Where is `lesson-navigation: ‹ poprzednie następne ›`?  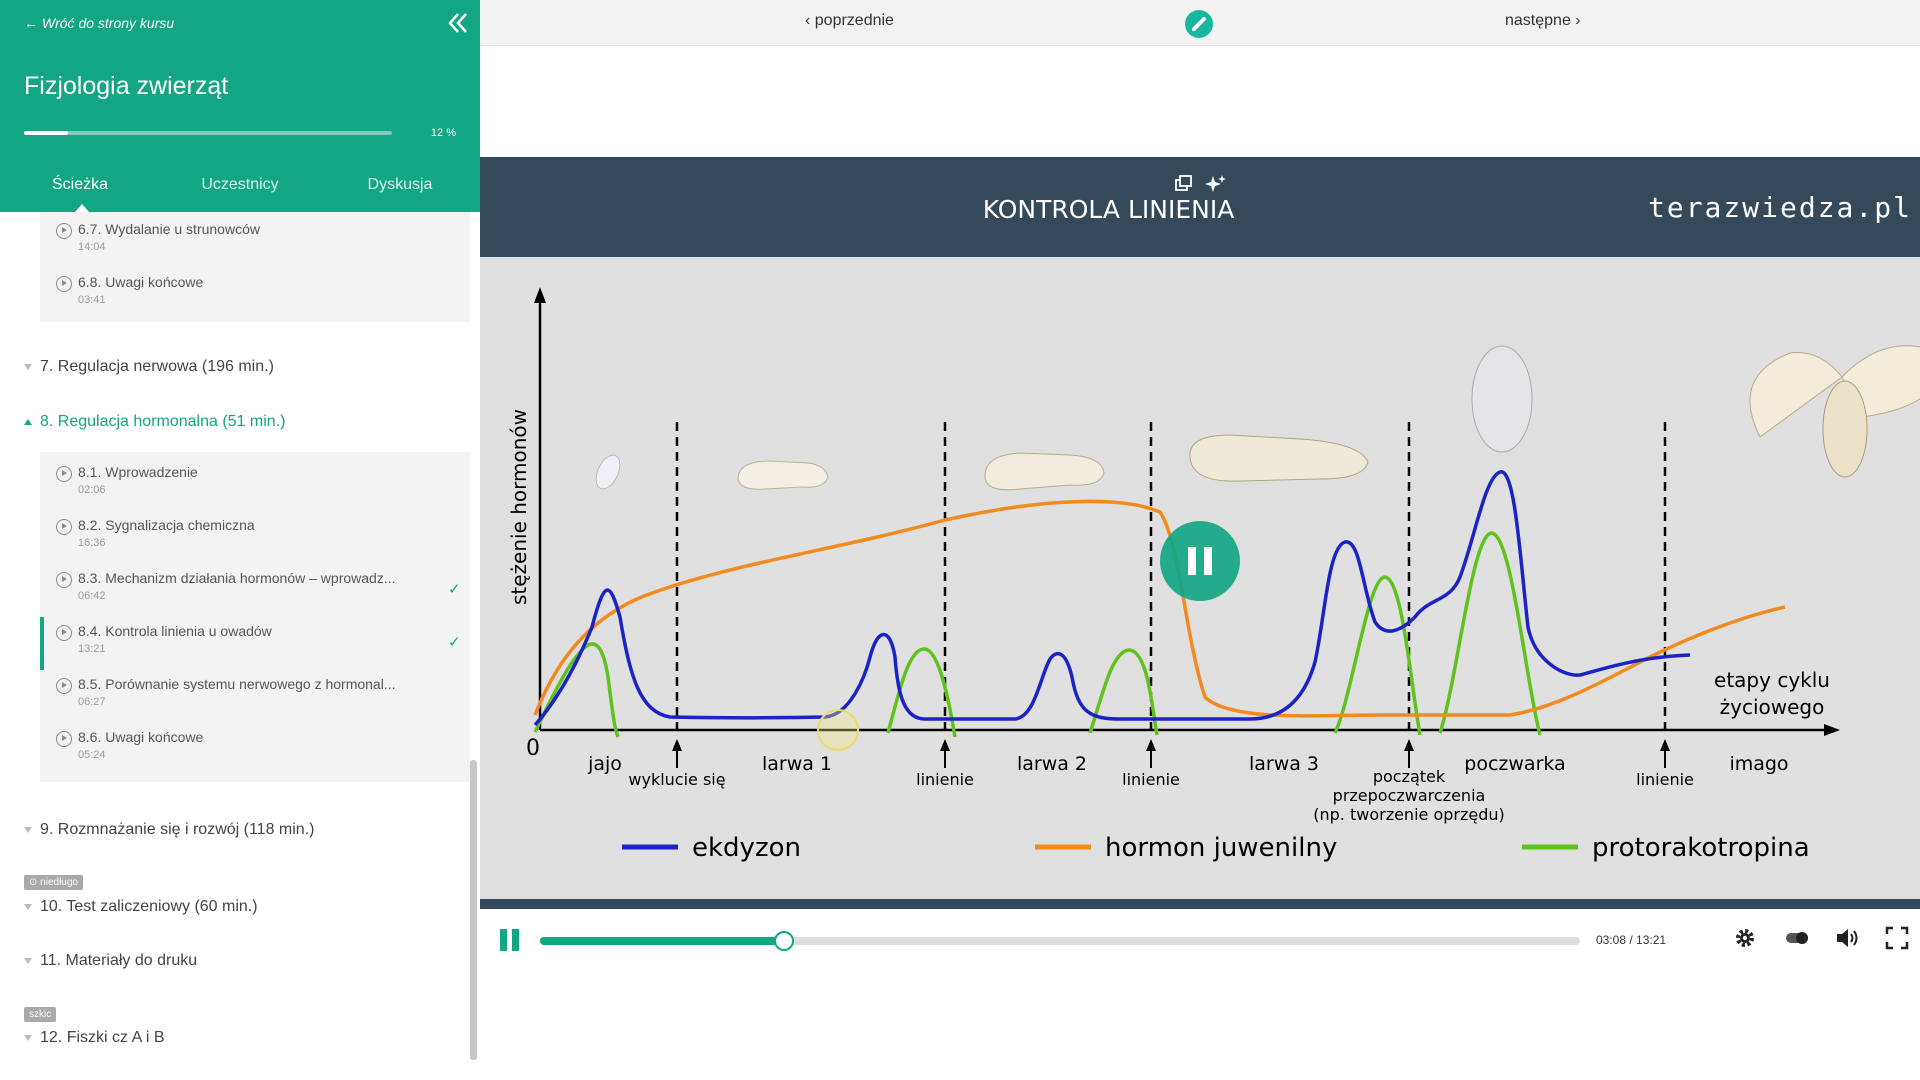
lesson-navigation: ‹ poprzednie następne › is located at coordinates (1200, 23).